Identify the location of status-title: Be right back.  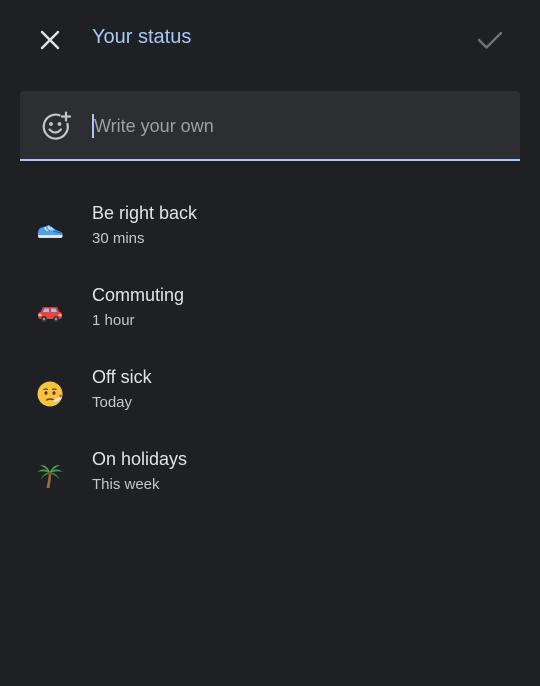
(145, 213).